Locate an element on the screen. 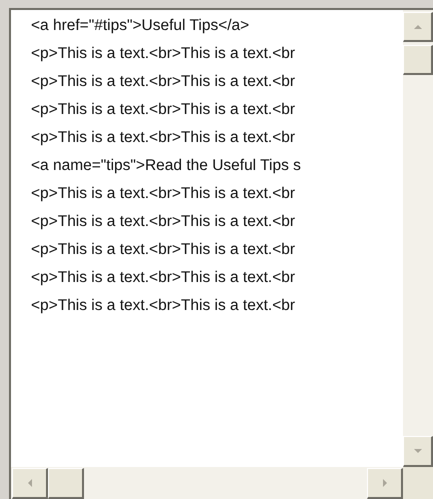  scroll-down-button is located at coordinates (418, 451).